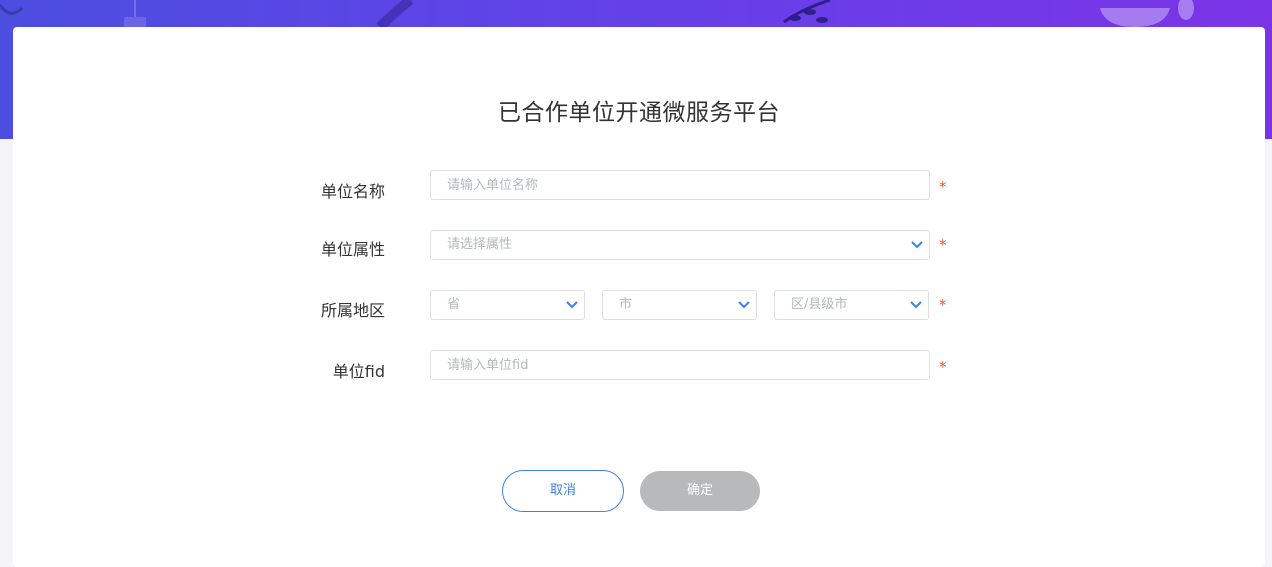 The width and height of the screenshot is (1272, 567). What do you see at coordinates (639, 113) in the screenshot?
I see `page-title: 已合作单位开通微服务平台` at bounding box center [639, 113].